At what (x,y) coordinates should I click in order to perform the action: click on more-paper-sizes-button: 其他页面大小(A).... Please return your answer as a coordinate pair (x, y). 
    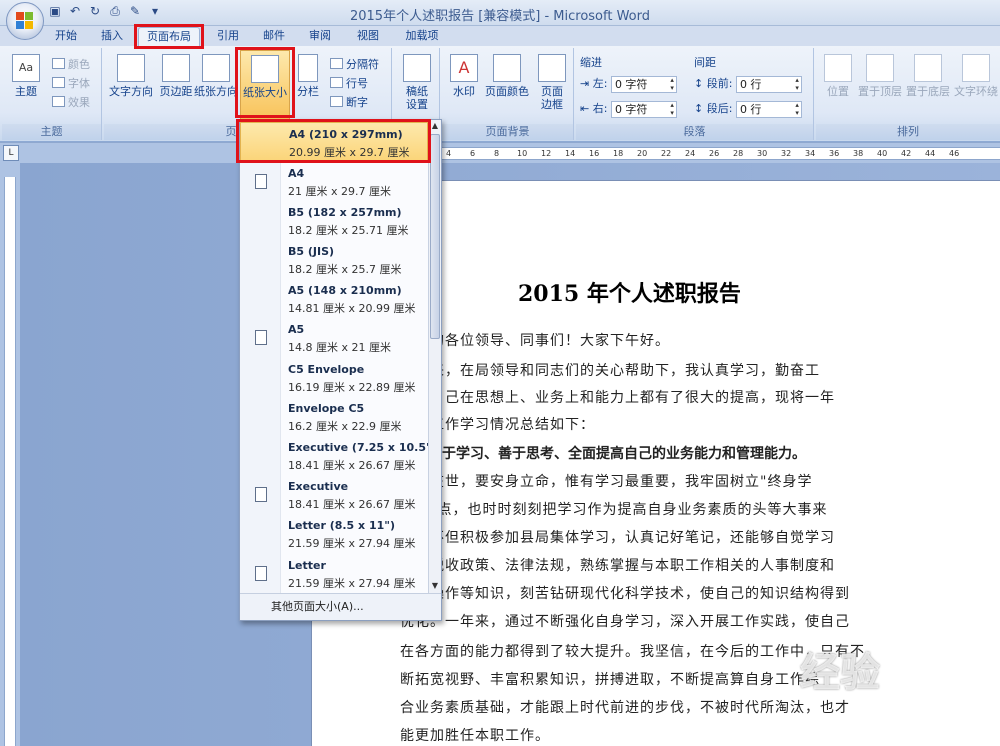
    Looking at the image, I should click on (340, 606).